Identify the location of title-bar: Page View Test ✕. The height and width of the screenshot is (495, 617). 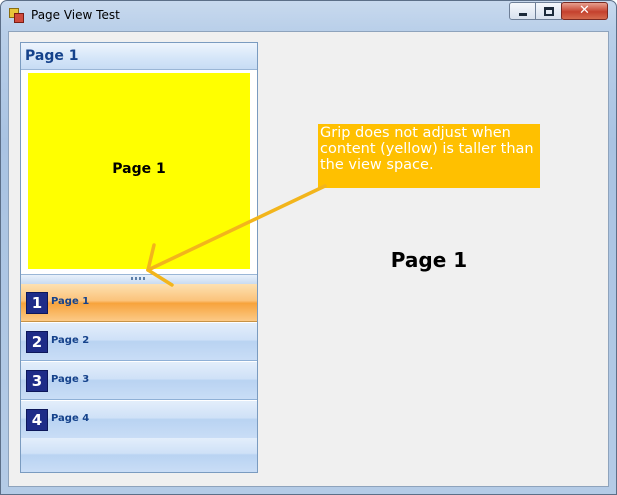
(308, 16).